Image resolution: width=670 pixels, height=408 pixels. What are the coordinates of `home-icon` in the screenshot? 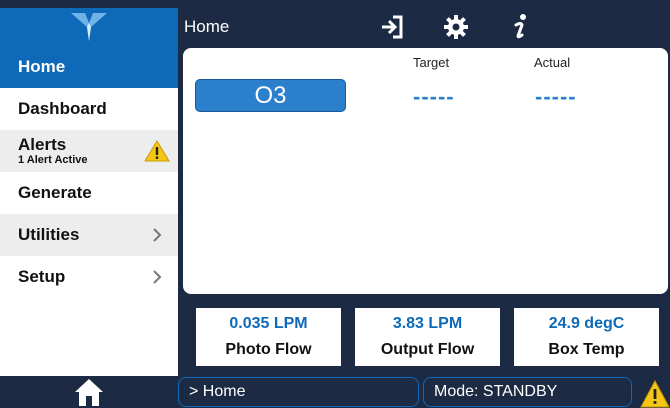 It's located at (89, 392).